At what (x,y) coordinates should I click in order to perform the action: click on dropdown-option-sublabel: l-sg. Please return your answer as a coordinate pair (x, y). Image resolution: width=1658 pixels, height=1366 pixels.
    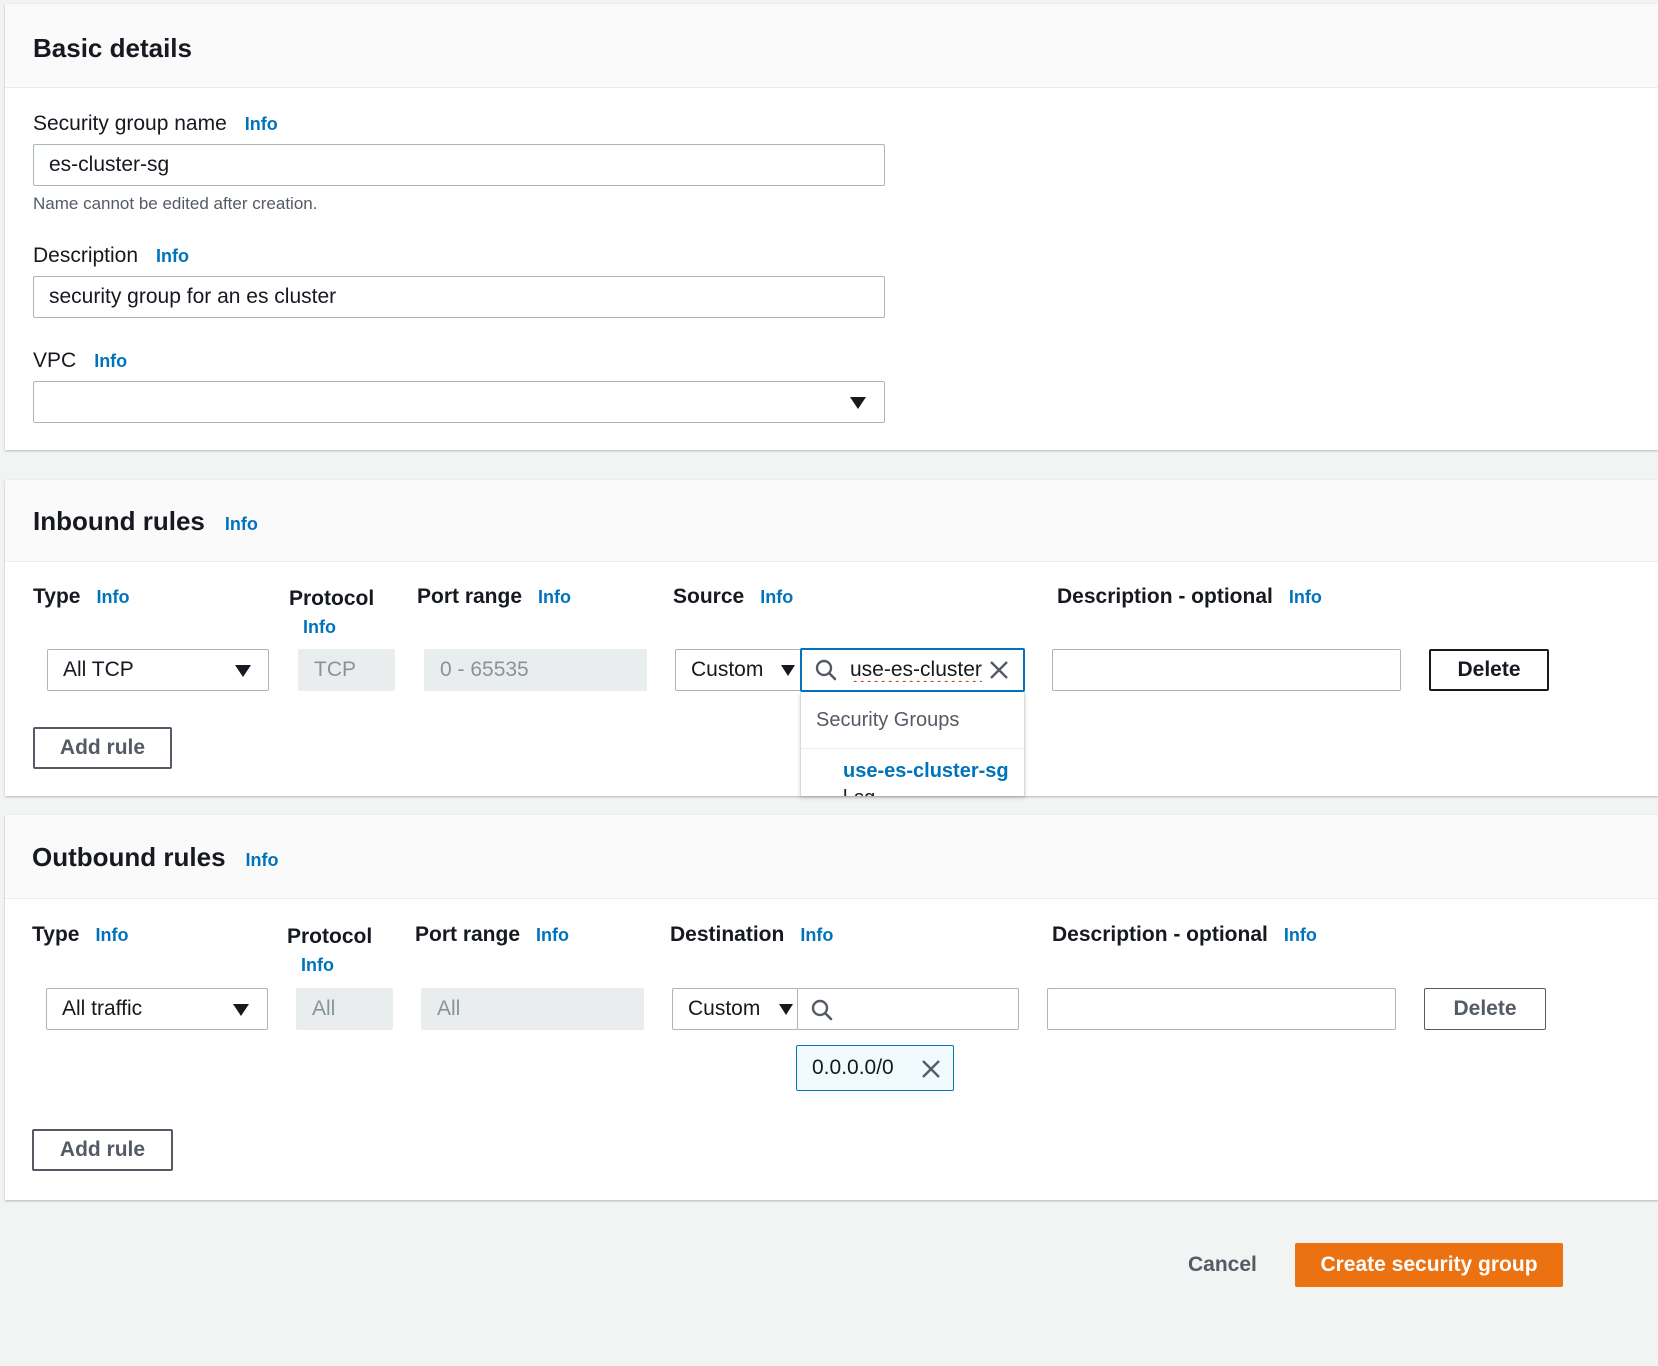
    Looking at the image, I should click on (926, 791).